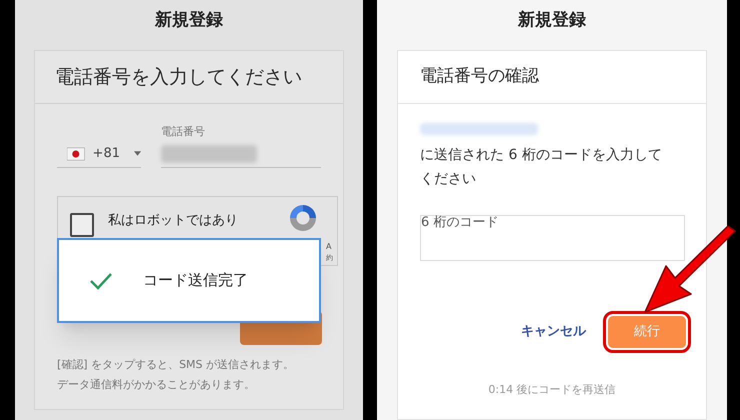  Describe the element at coordinates (137, 153) in the screenshot. I see `caret-icon` at that location.